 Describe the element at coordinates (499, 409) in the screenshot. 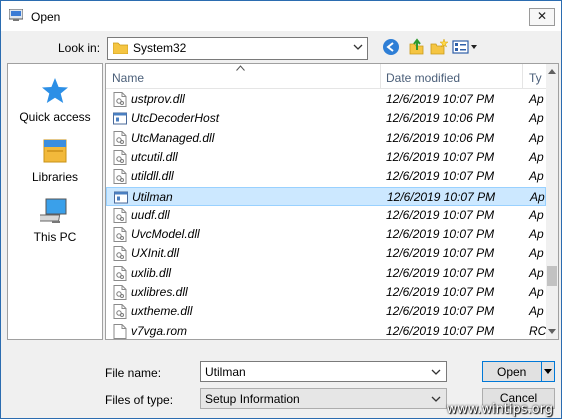

I see `watermark: www.wintips.org` at that location.